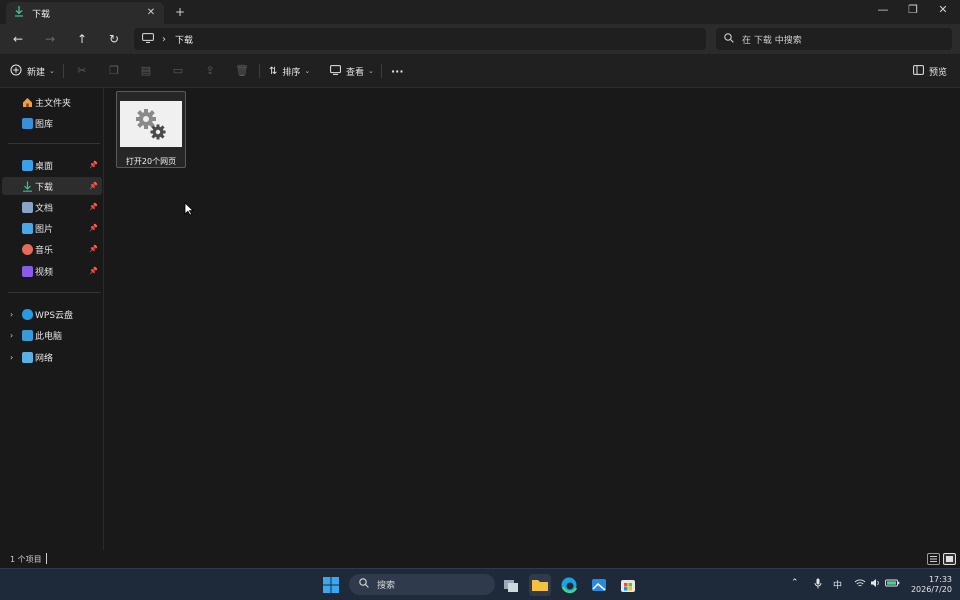  Describe the element at coordinates (180, 12) in the screenshot. I see `new-tab-button: +` at that location.